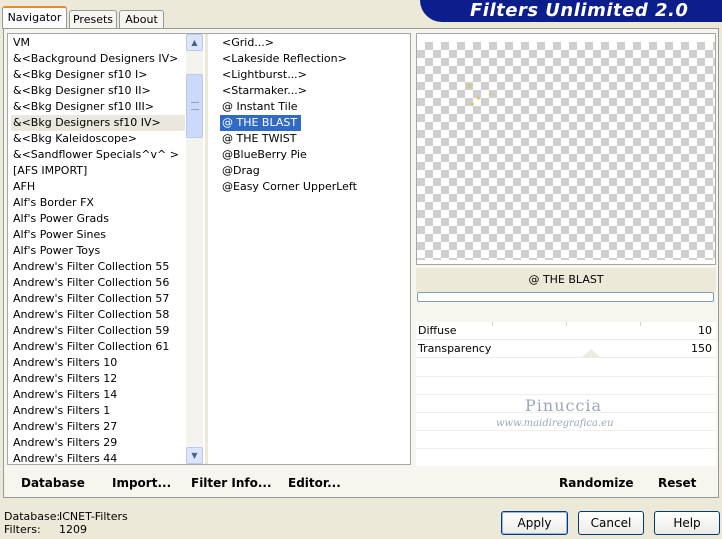  I want to click on category-item: &<Bkg Designer sf10 III>, so click(98, 107).